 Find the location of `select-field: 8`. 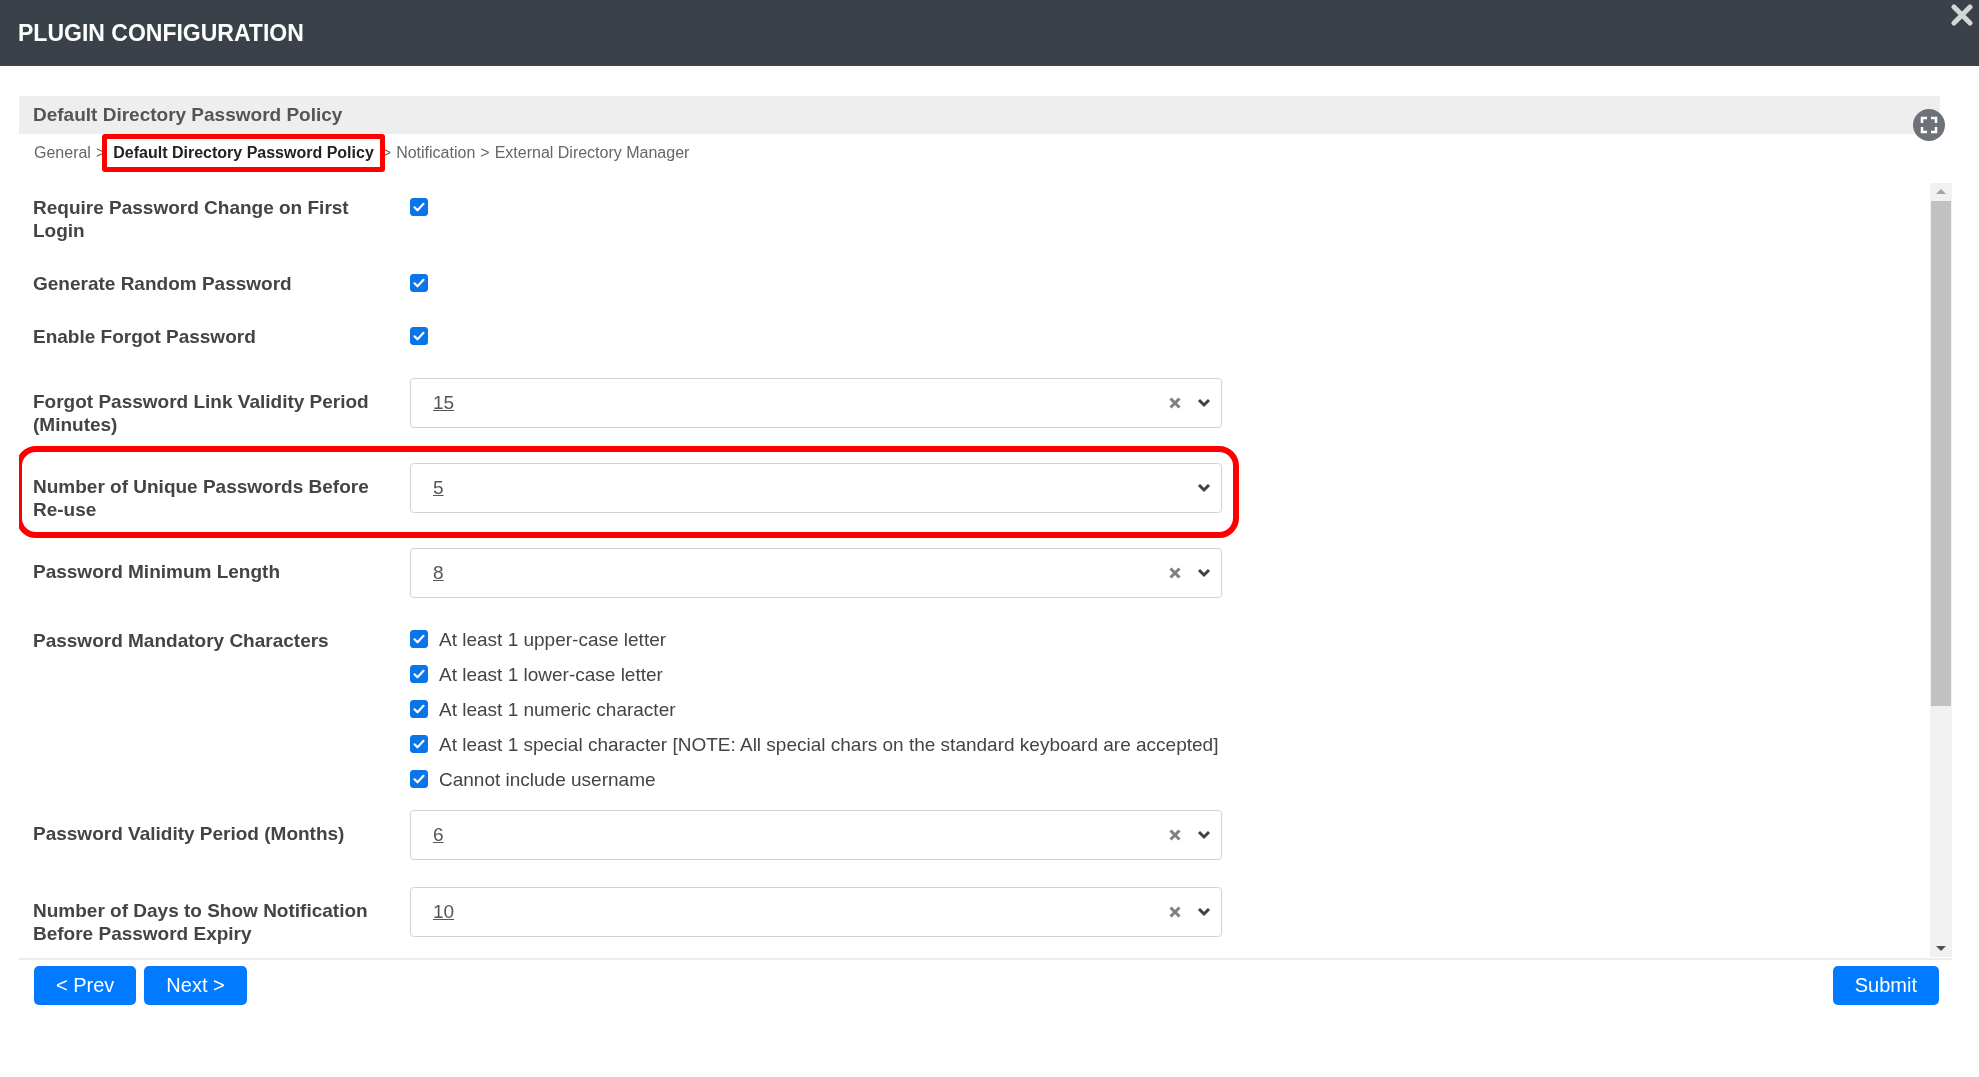

select-field: 8 is located at coordinates (816, 573).